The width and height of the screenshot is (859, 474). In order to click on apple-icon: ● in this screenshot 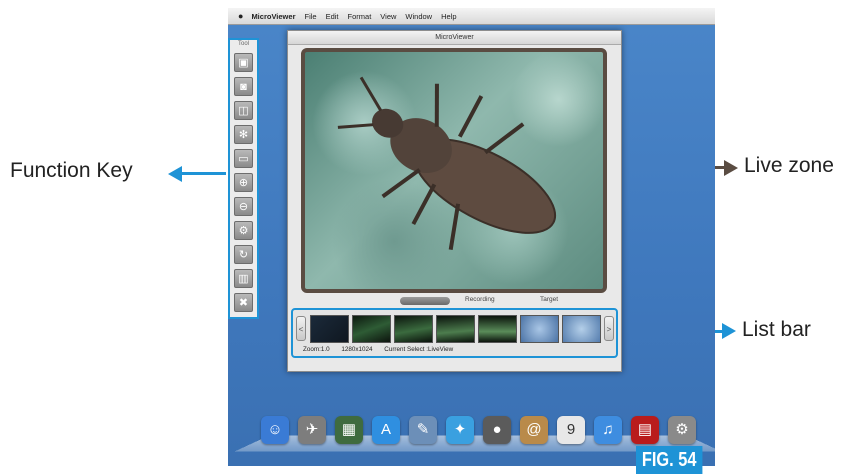, I will do `click(240, 16)`.